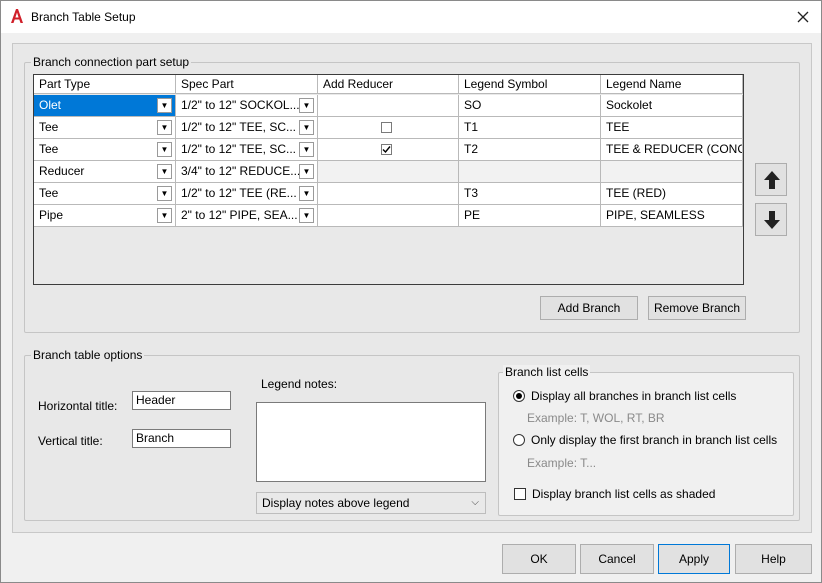 The image size is (822, 583). I want to click on legend-symbol-cell: T2, so click(530, 150).